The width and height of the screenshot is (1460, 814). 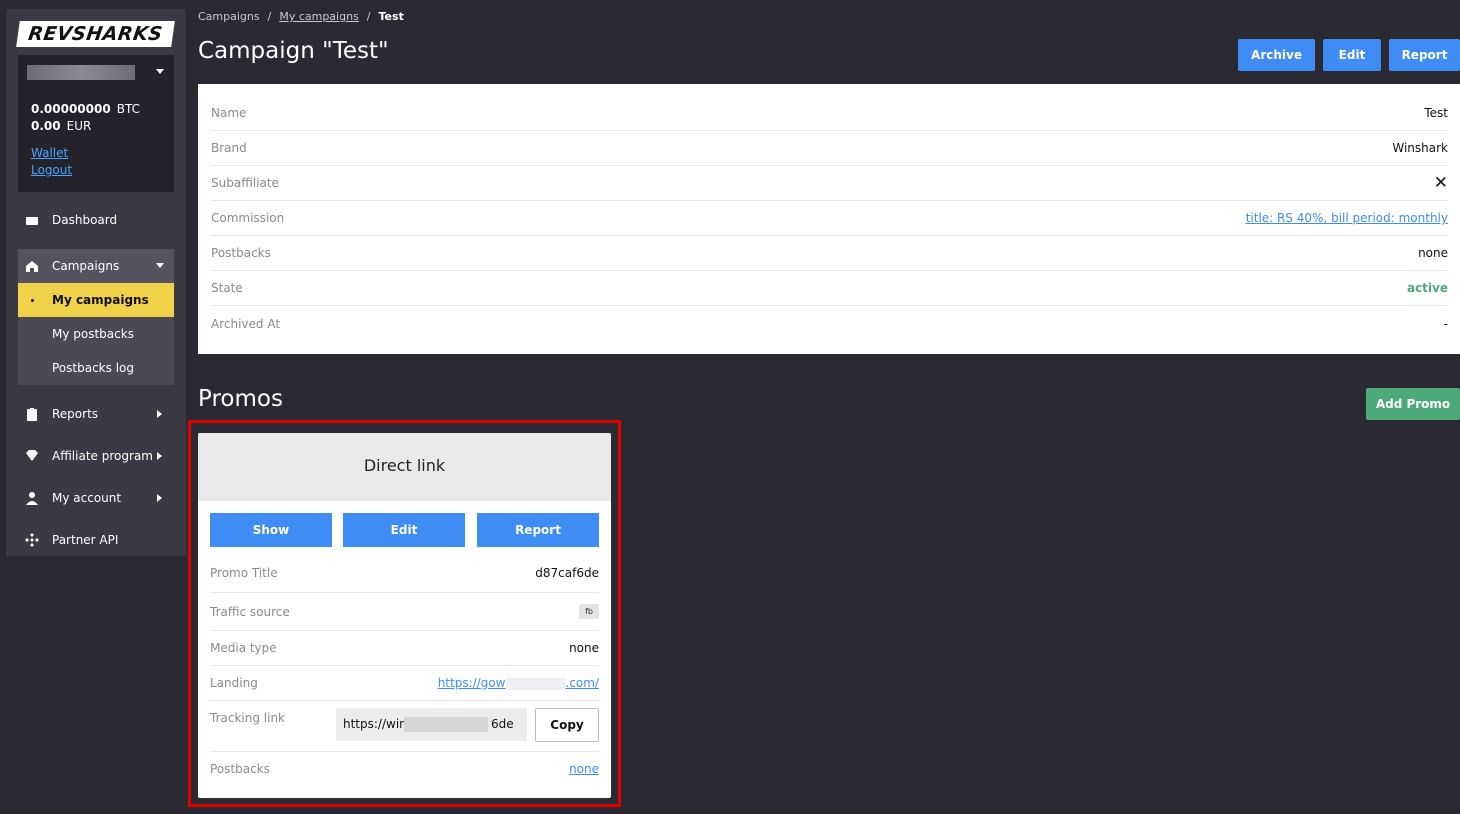 I want to click on sidebar-item-campaigns: Campaigns, so click(x=96, y=266).